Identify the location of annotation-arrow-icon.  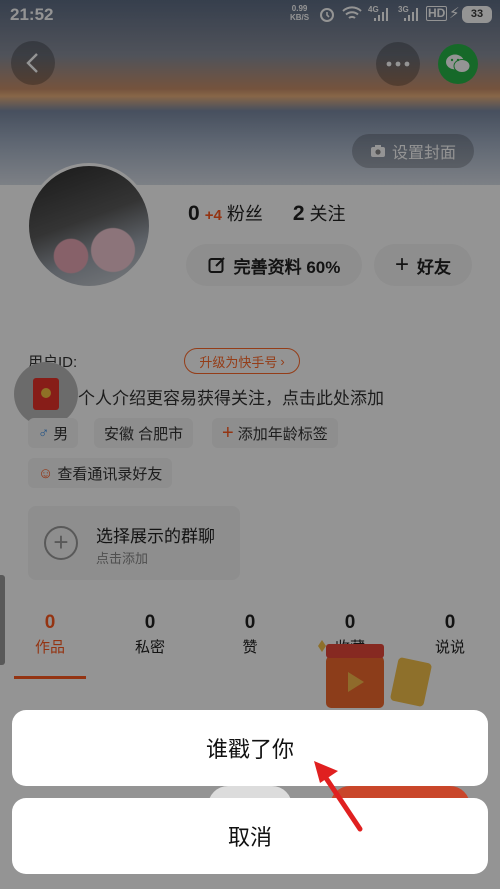
(338, 796).